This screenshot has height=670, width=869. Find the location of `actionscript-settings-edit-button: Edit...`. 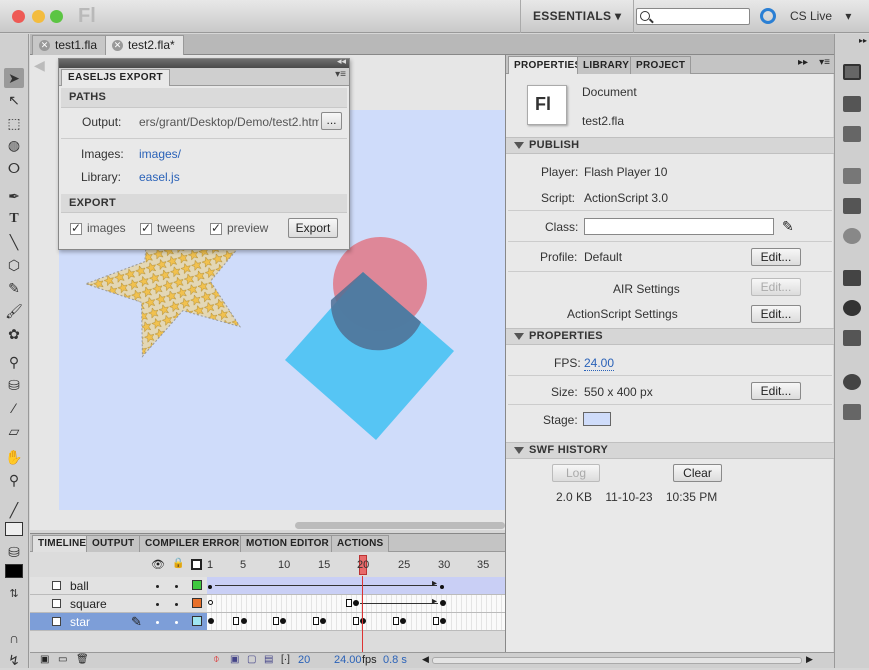

actionscript-settings-edit-button: Edit... is located at coordinates (776, 314).